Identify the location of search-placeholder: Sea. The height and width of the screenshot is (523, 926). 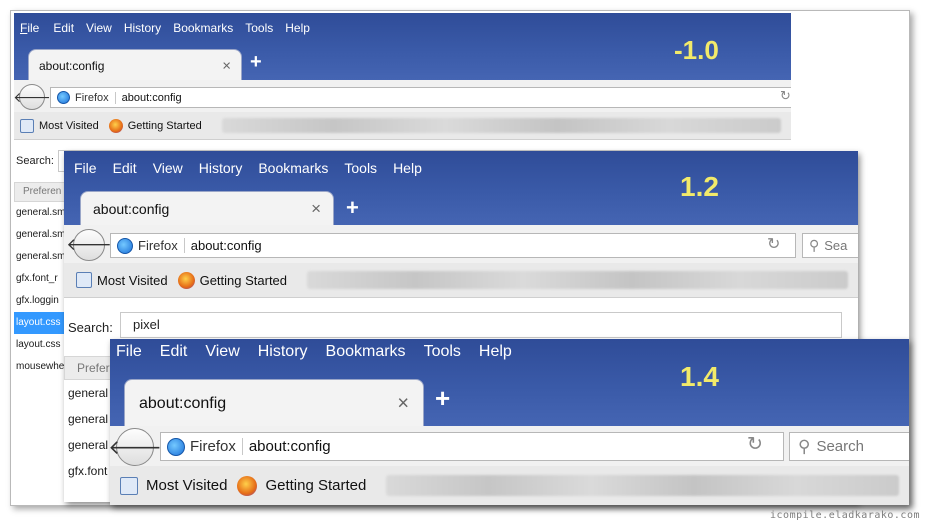
(836, 245).